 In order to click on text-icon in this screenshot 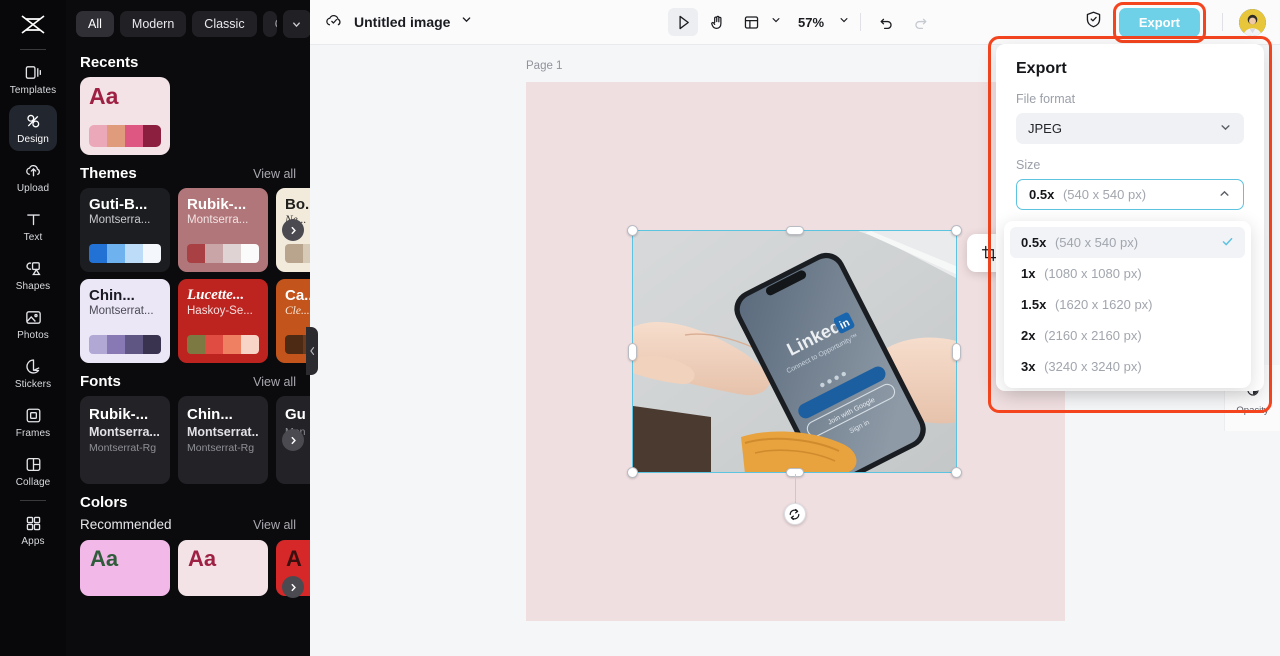, I will do `click(33, 220)`.